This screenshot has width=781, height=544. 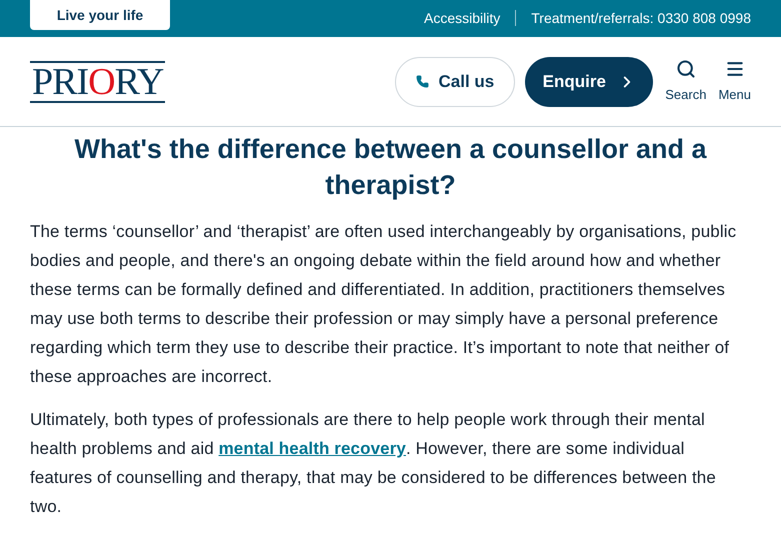 I want to click on article-heading: What's the difference between a counsellor and a therapist?, so click(x=390, y=167).